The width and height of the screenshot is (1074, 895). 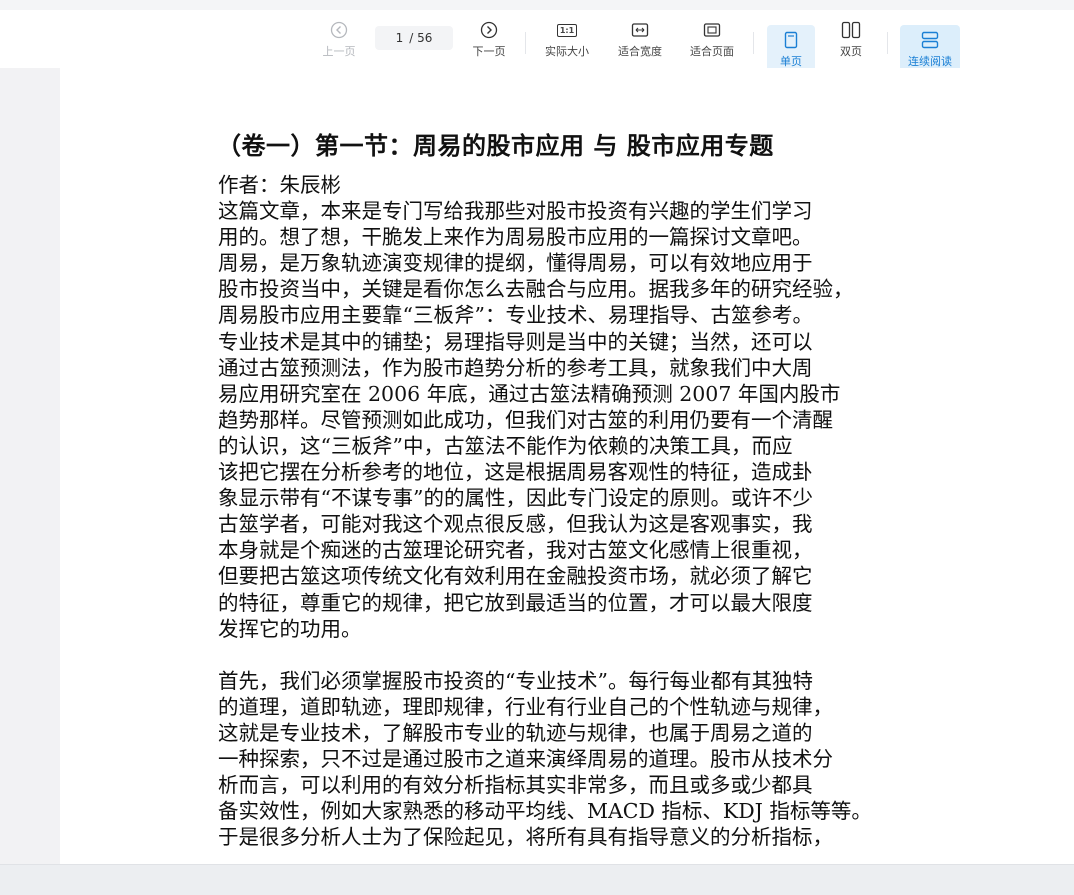 What do you see at coordinates (489, 30) in the screenshot?
I see `chevron-right-circle-icon` at bounding box center [489, 30].